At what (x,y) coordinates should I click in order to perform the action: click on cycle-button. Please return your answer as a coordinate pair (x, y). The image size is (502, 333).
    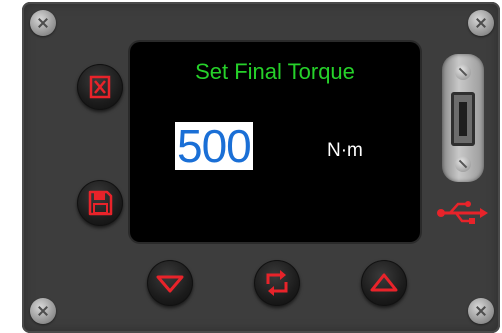
    Looking at the image, I should click on (277, 283).